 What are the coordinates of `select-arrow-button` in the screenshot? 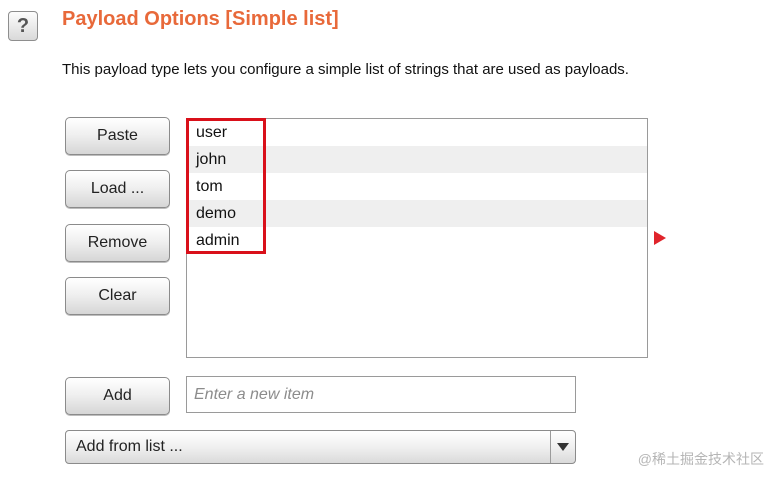 It's located at (562, 447).